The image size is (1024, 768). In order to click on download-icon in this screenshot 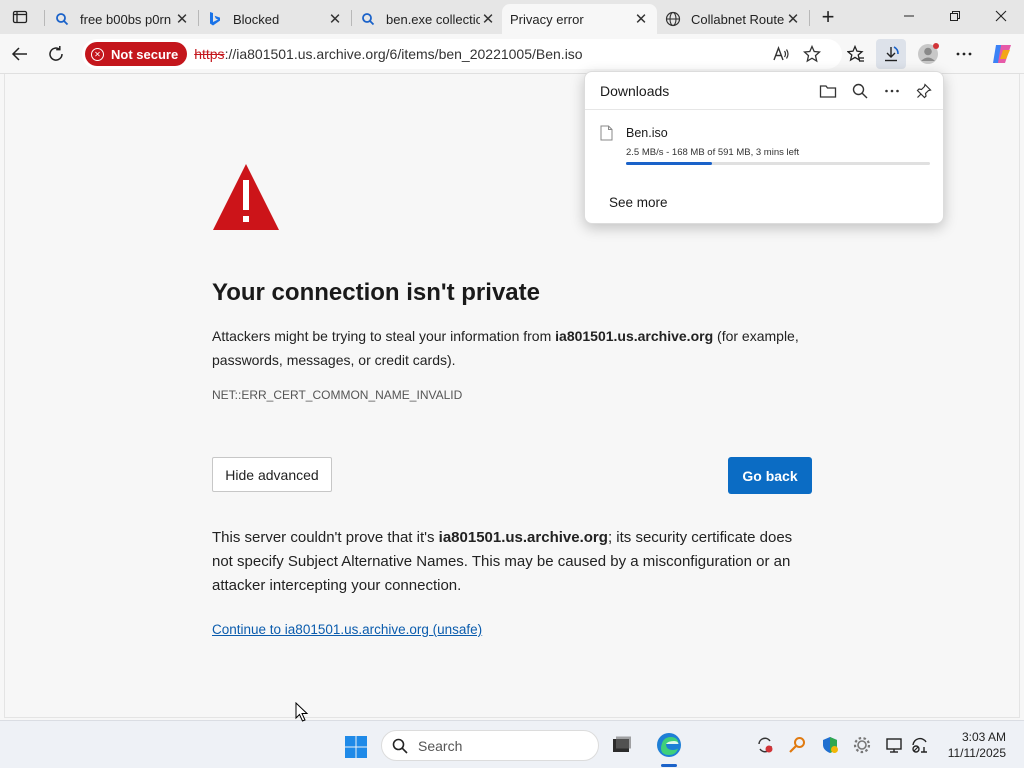, I will do `click(892, 54)`.